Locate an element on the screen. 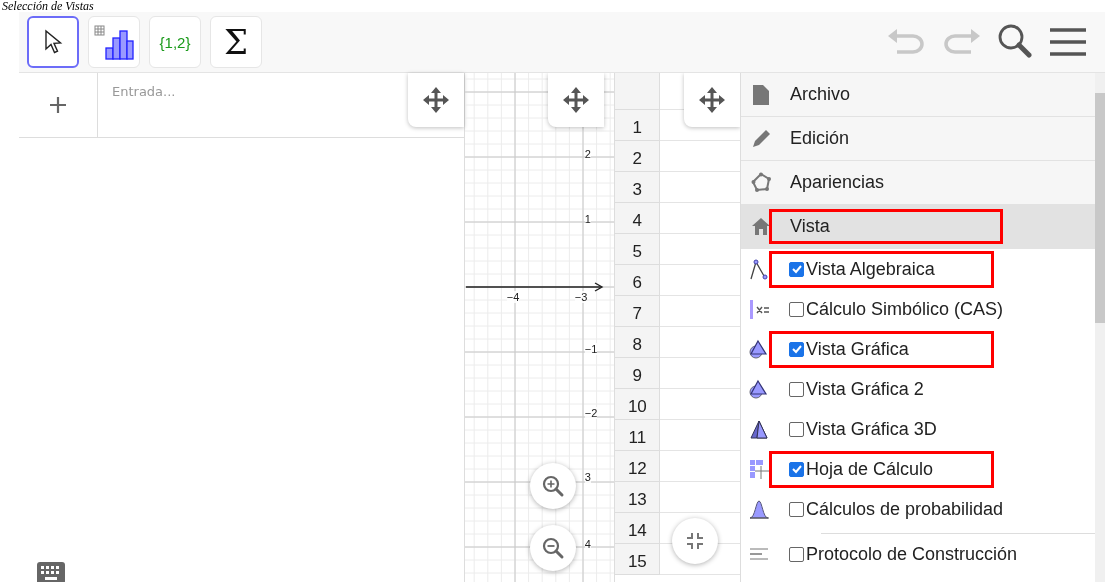 The width and height of the screenshot is (1105, 582). redo-icon is located at coordinates (961, 42).